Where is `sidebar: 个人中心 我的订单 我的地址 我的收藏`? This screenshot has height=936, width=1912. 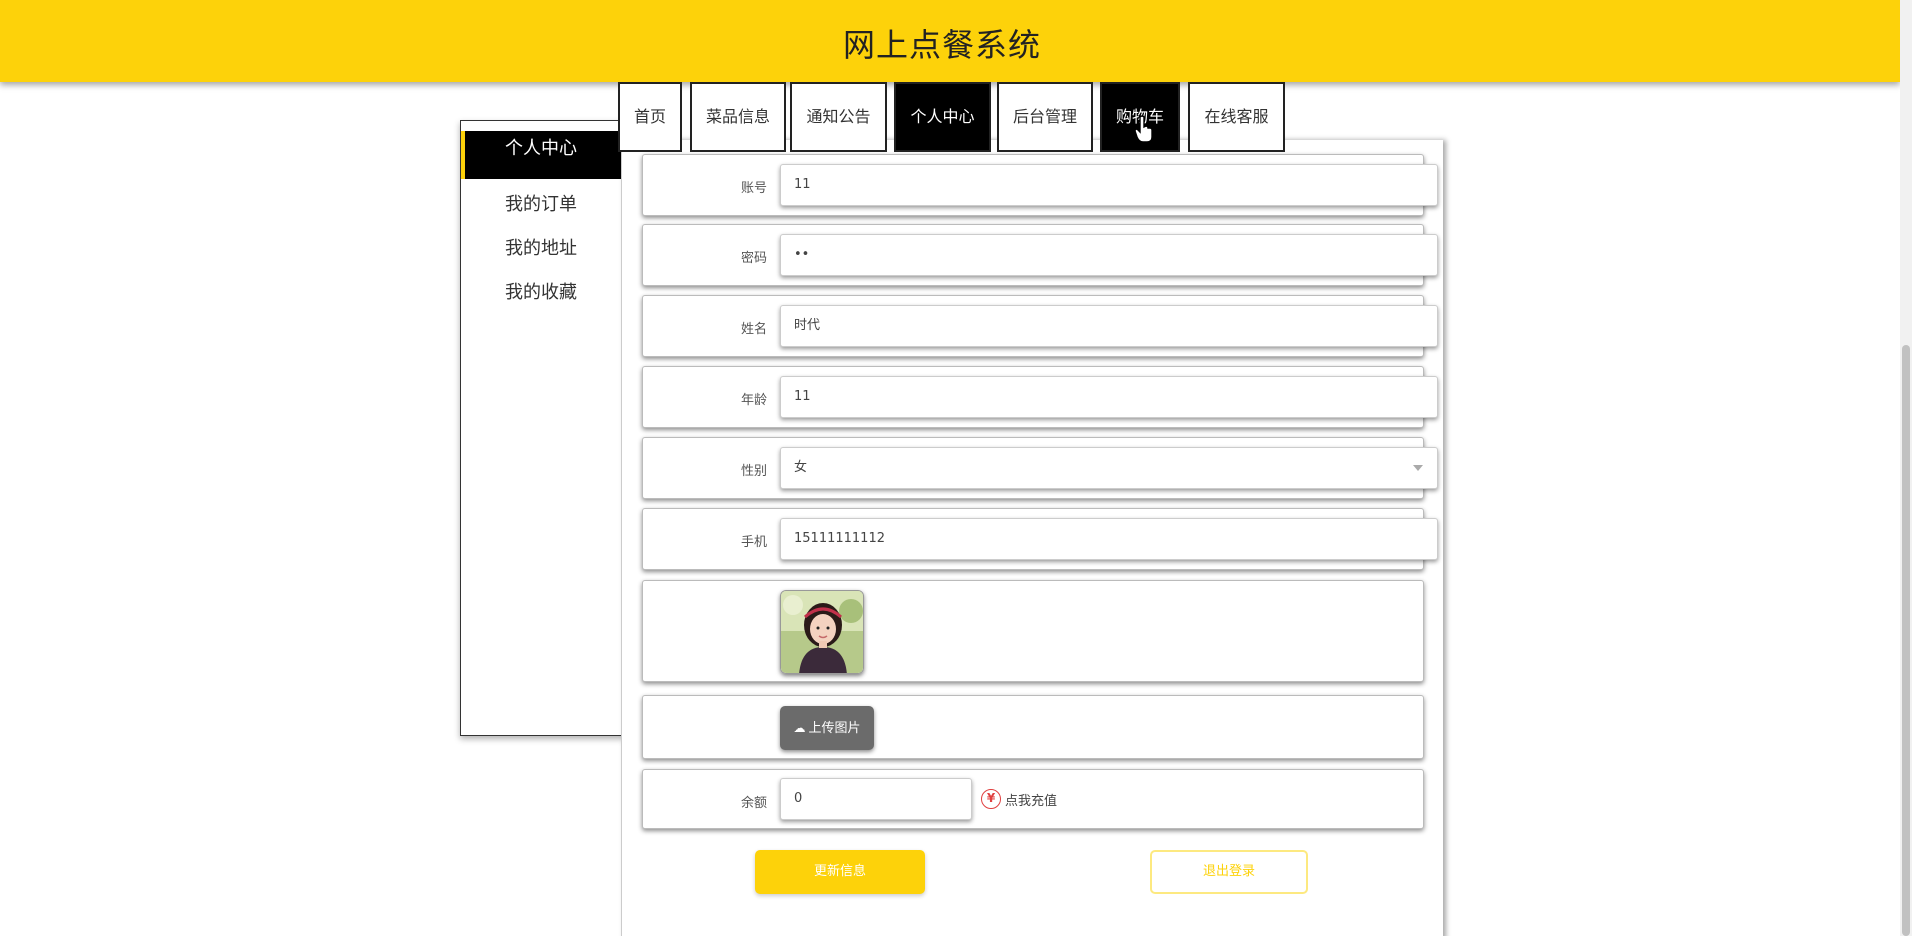 sidebar: 个人中心 我的订单 我的地址 我的收藏 is located at coordinates (542, 428).